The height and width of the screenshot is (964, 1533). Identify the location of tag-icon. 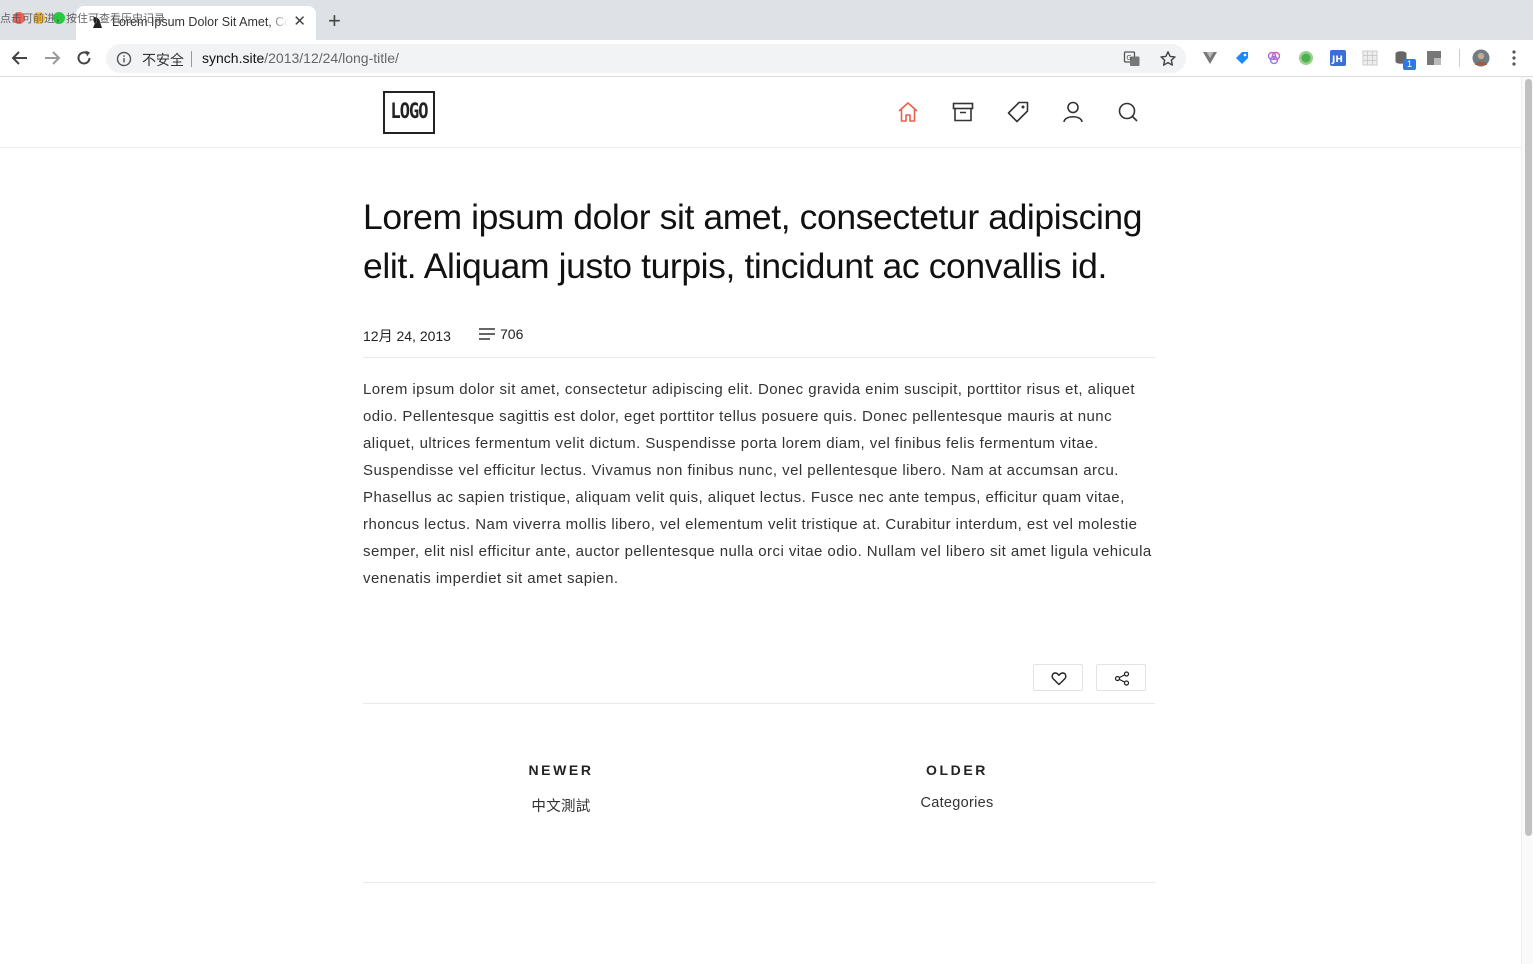
(1018, 112).